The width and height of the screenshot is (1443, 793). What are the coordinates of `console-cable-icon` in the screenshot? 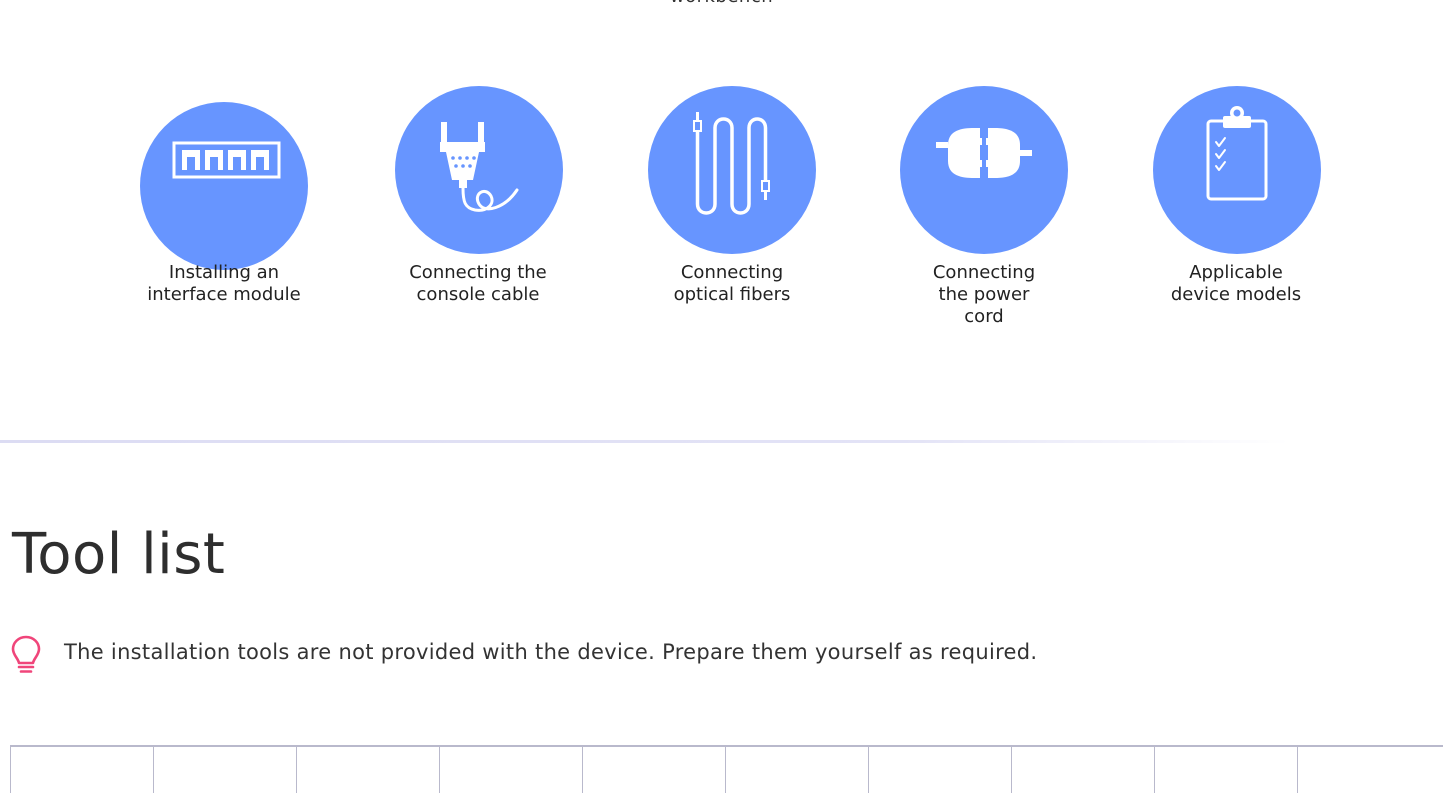 It's located at (479, 167).